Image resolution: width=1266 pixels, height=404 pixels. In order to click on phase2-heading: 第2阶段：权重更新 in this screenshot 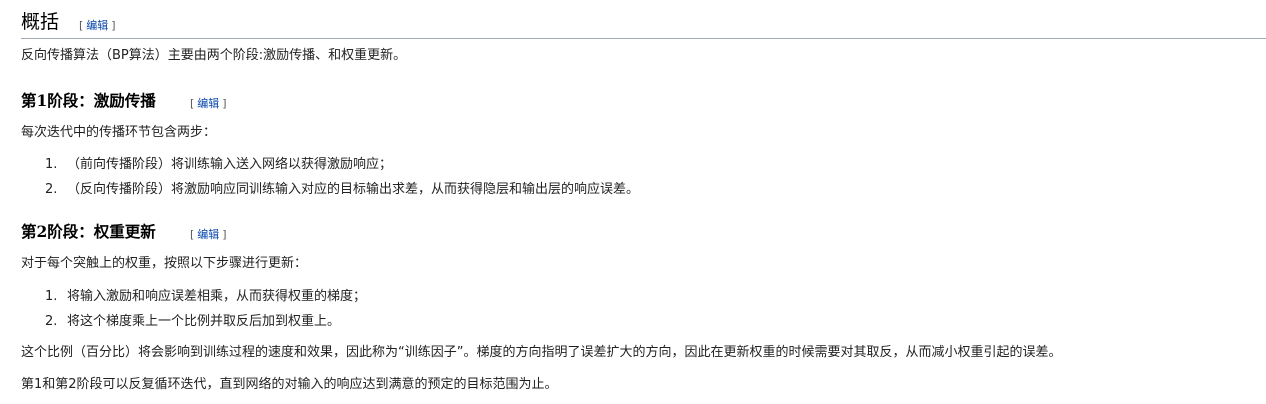, I will do `click(88, 232)`.